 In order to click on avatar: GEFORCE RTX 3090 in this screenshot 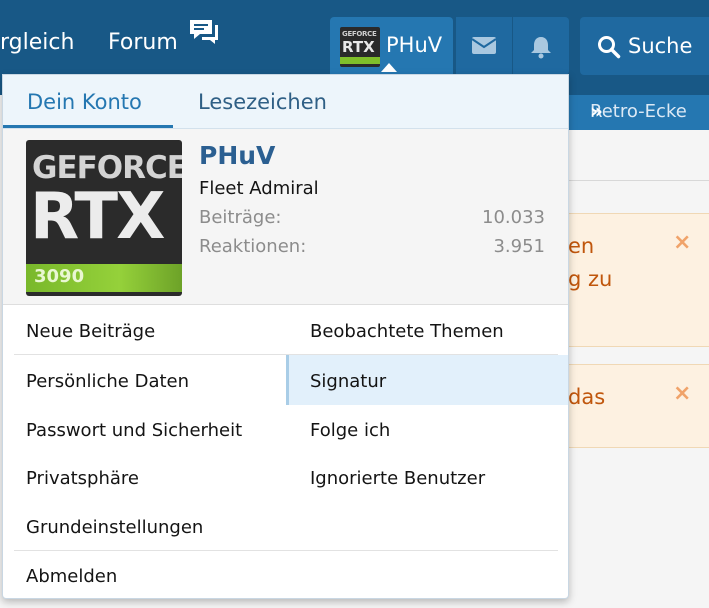, I will do `click(104, 218)`.